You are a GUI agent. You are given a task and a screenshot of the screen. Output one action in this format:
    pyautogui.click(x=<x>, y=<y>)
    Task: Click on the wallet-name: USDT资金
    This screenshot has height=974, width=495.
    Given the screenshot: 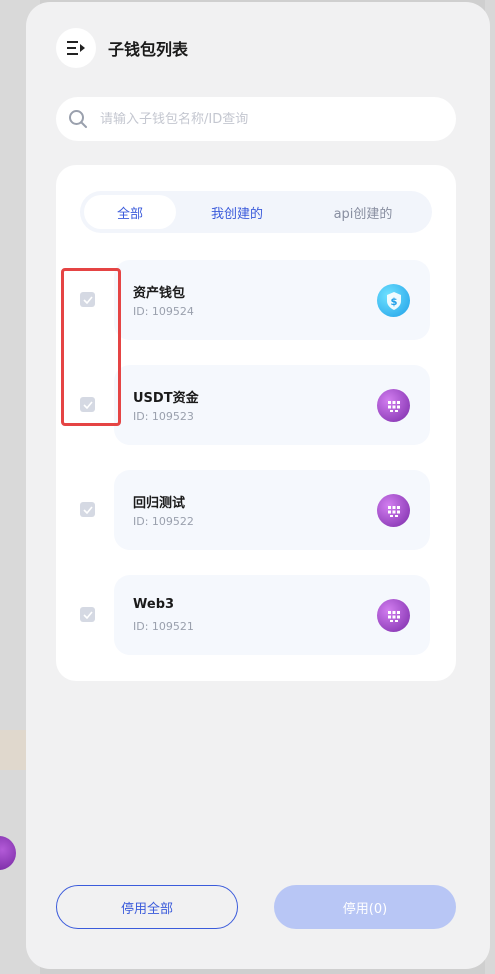 What is the action you would take?
    pyautogui.click(x=166, y=398)
    